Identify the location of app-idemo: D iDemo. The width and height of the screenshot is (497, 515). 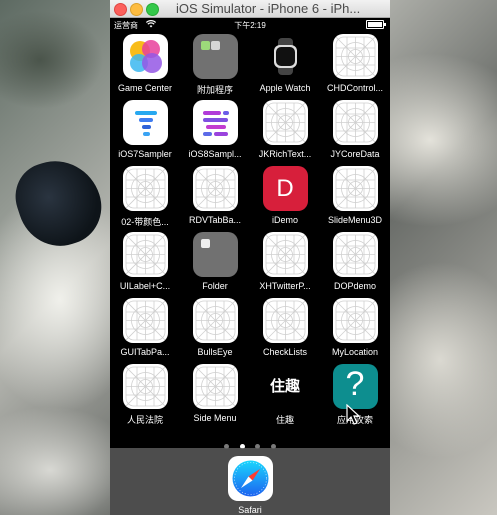
(285, 195).